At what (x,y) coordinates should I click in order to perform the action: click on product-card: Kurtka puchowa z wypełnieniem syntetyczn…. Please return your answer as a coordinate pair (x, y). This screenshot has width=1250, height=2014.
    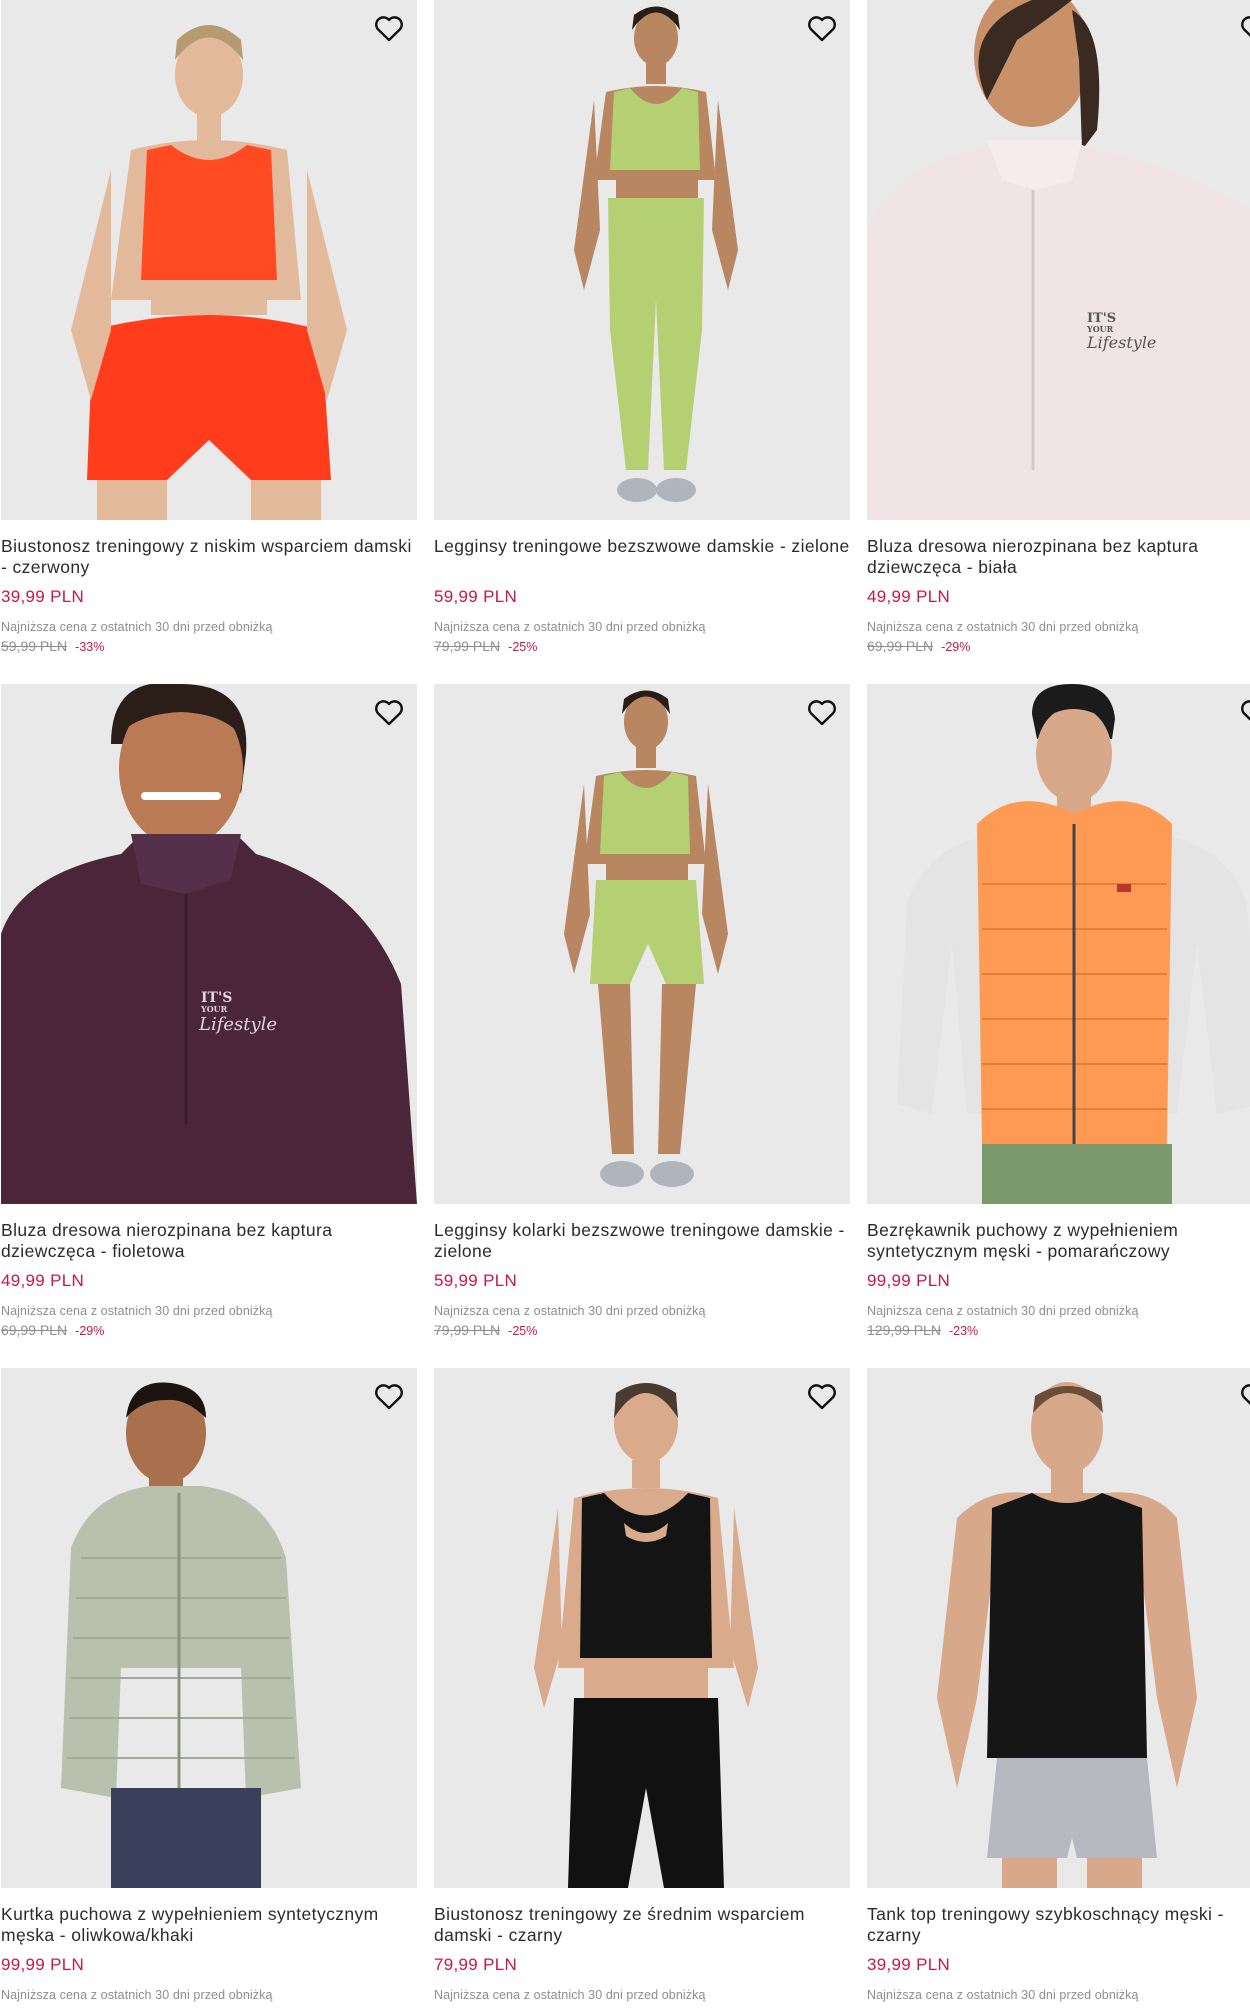
    Looking at the image, I should click on (209, 1685).